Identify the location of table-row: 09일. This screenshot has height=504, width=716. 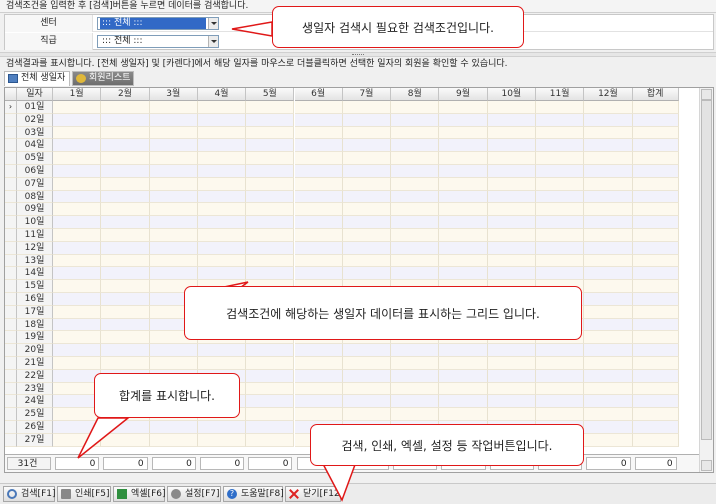
(342, 210).